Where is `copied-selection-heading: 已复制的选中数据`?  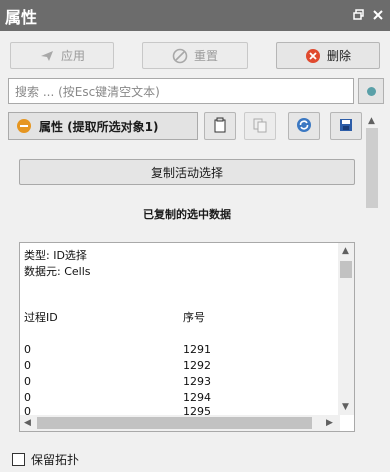
copied-selection-heading: 已复制的选中数据 is located at coordinates (187, 214).